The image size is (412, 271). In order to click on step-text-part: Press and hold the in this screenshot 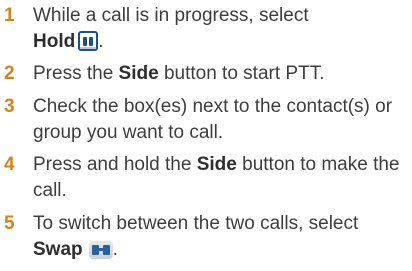, I will do `click(115, 164)`.